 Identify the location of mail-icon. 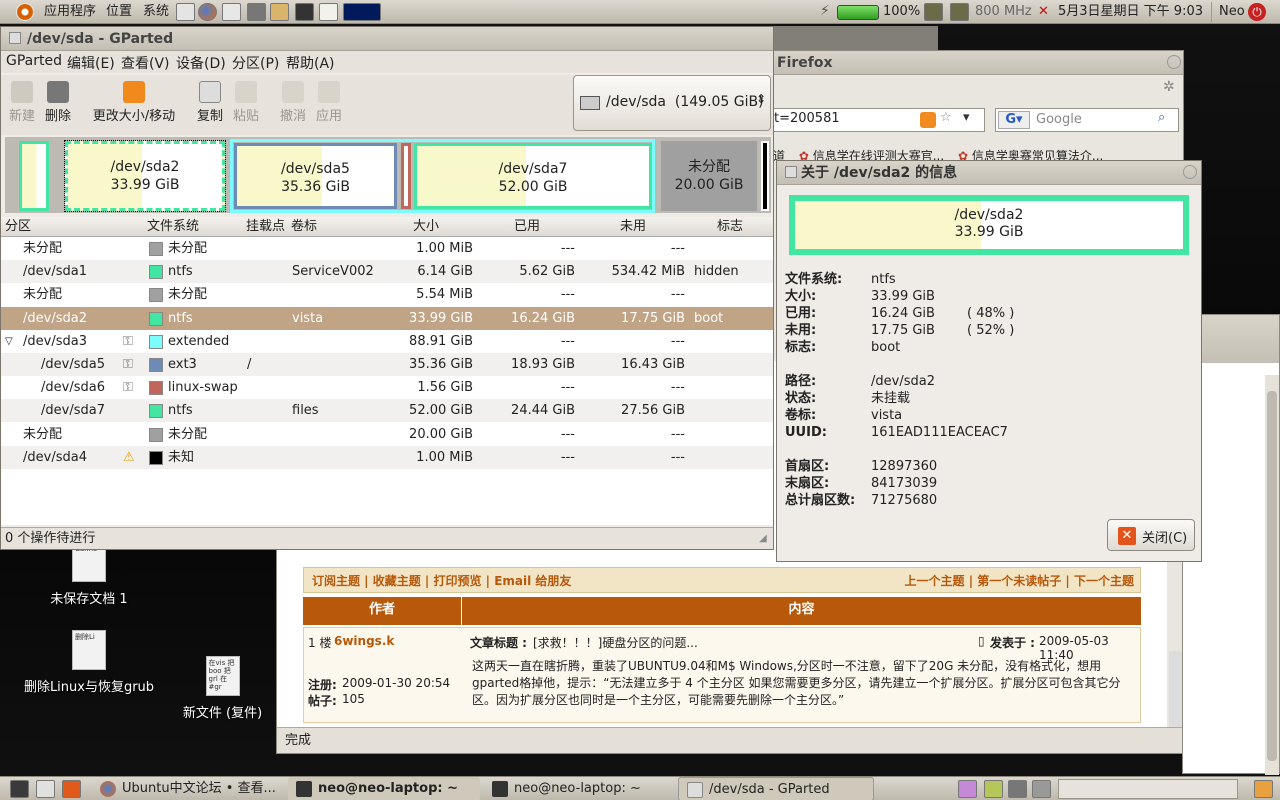
(185, 12).